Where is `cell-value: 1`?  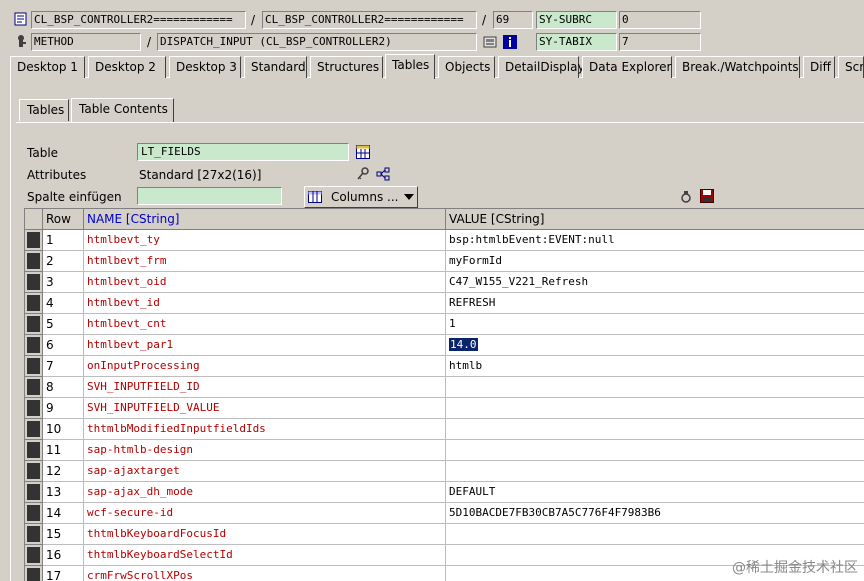
cell-value: 1 is located at coordinates (655, 324).